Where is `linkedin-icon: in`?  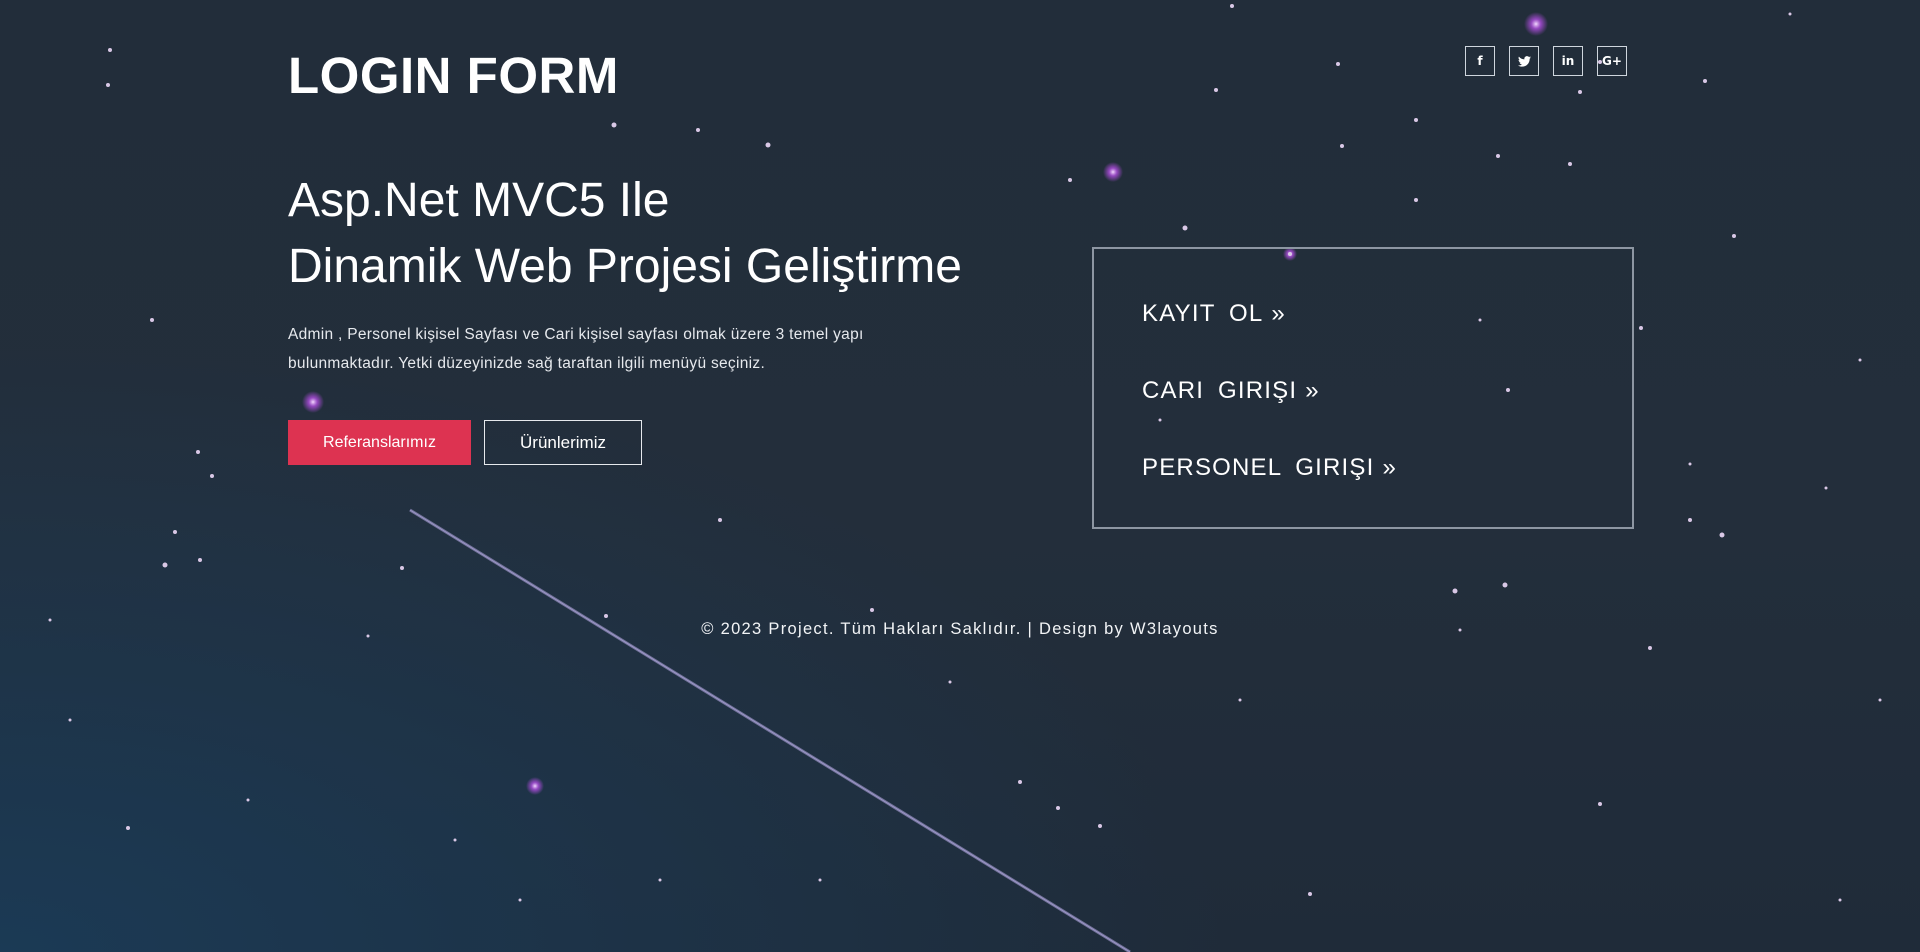
linkedin-icon: in is located at coordinates (1568, 61).